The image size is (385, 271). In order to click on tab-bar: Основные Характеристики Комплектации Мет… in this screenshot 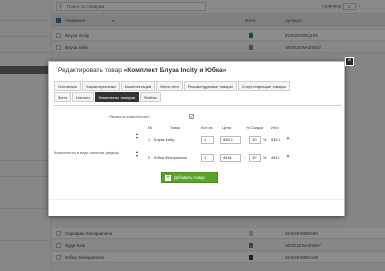, I will do `click(197, 92)`.